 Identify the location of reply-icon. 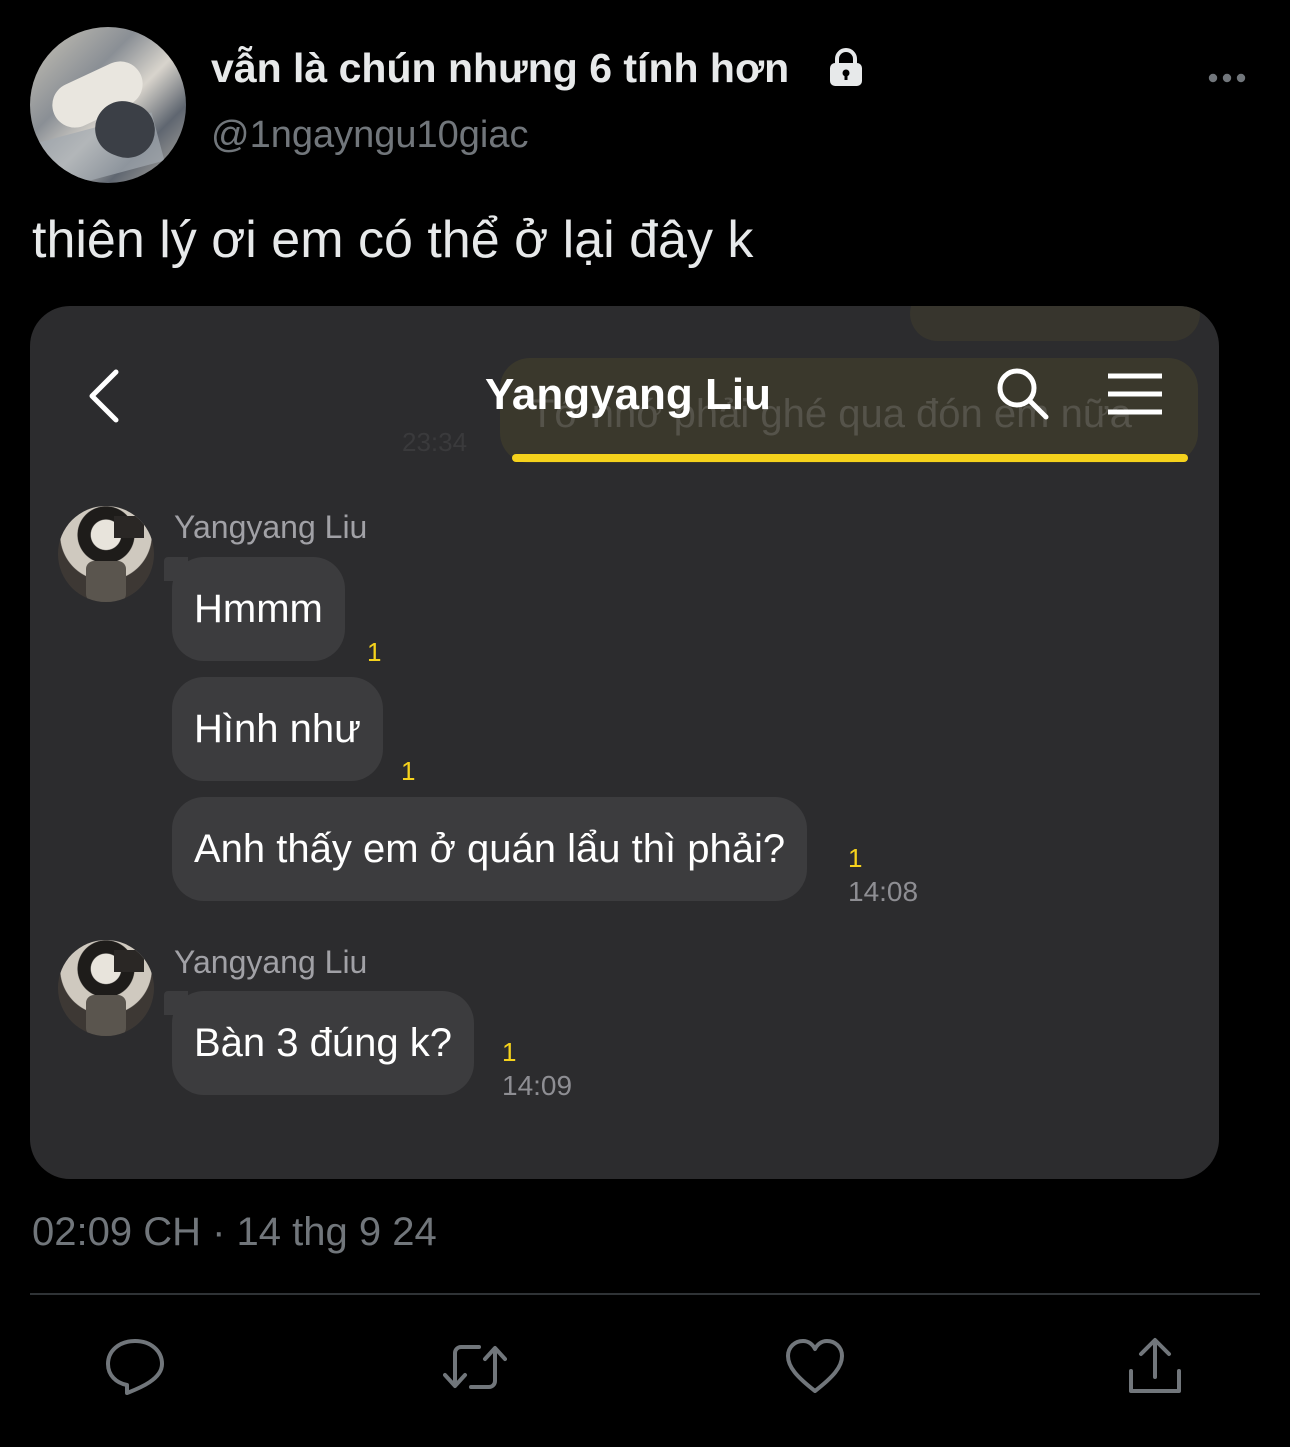
(135, 1367).